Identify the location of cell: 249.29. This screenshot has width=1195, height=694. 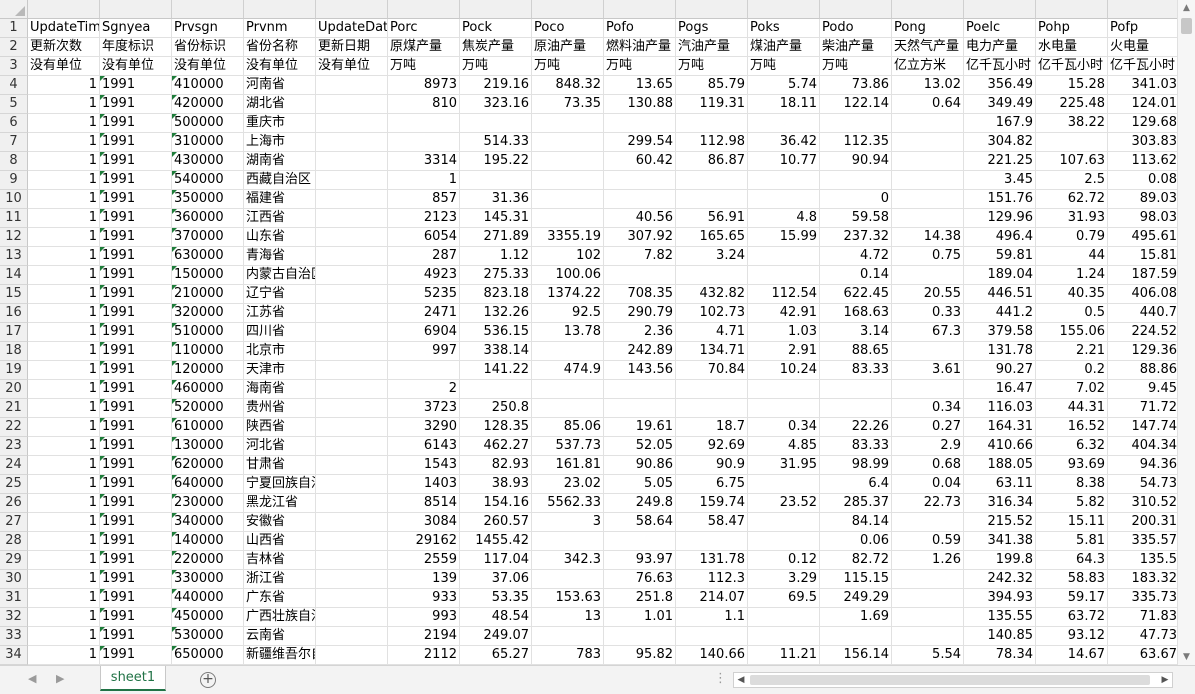
(856, 598).